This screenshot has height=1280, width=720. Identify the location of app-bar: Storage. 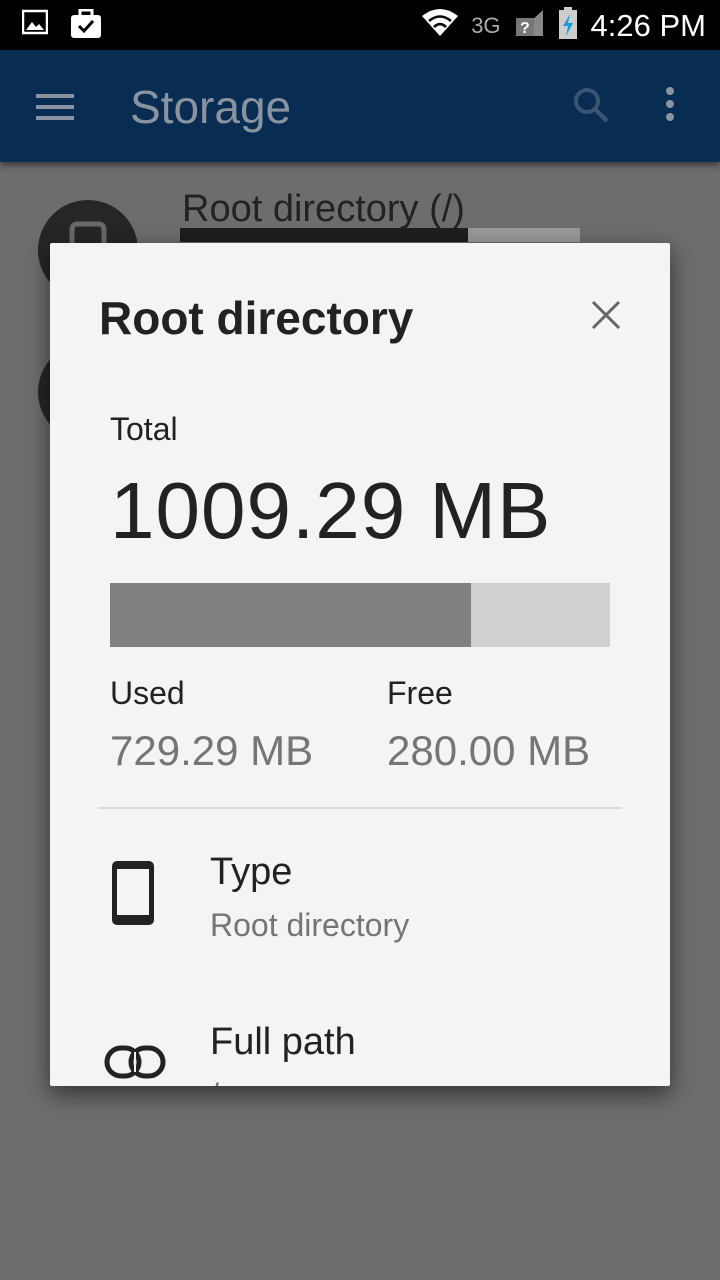
(360, 106).